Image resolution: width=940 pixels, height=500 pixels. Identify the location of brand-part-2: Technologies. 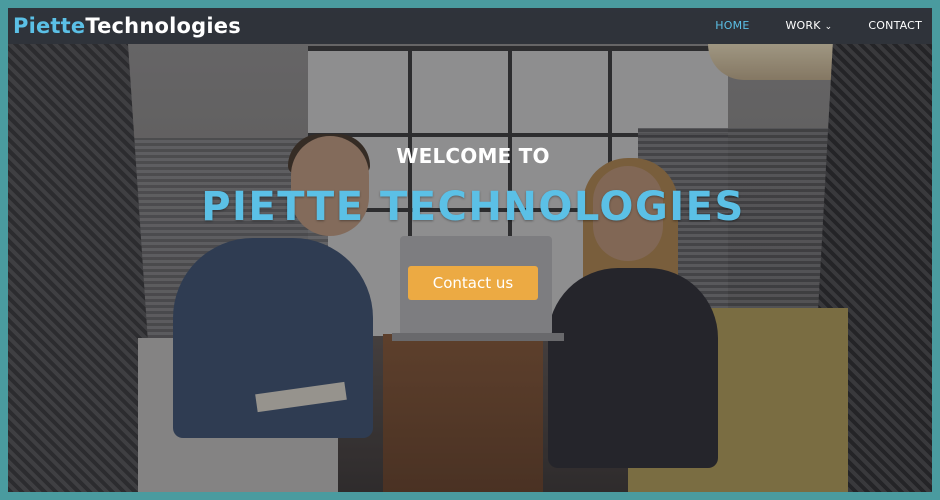
(163, 26).